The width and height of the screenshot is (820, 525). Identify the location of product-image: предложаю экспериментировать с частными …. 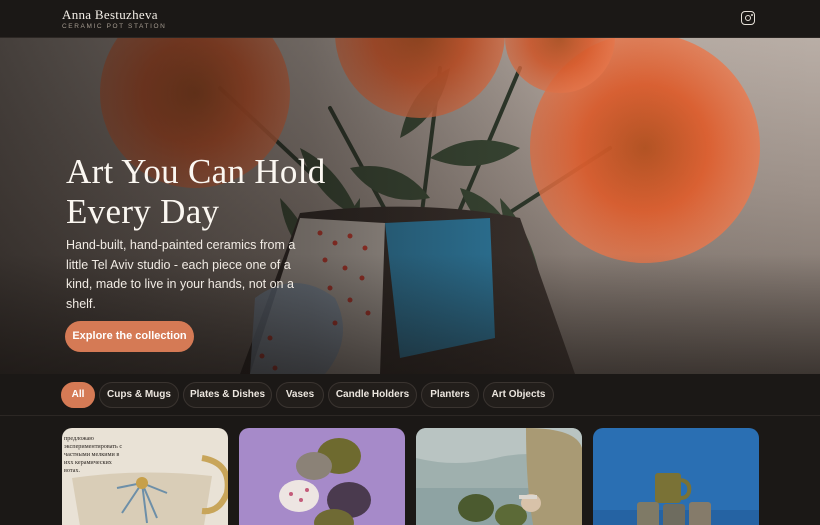
(145, 476).